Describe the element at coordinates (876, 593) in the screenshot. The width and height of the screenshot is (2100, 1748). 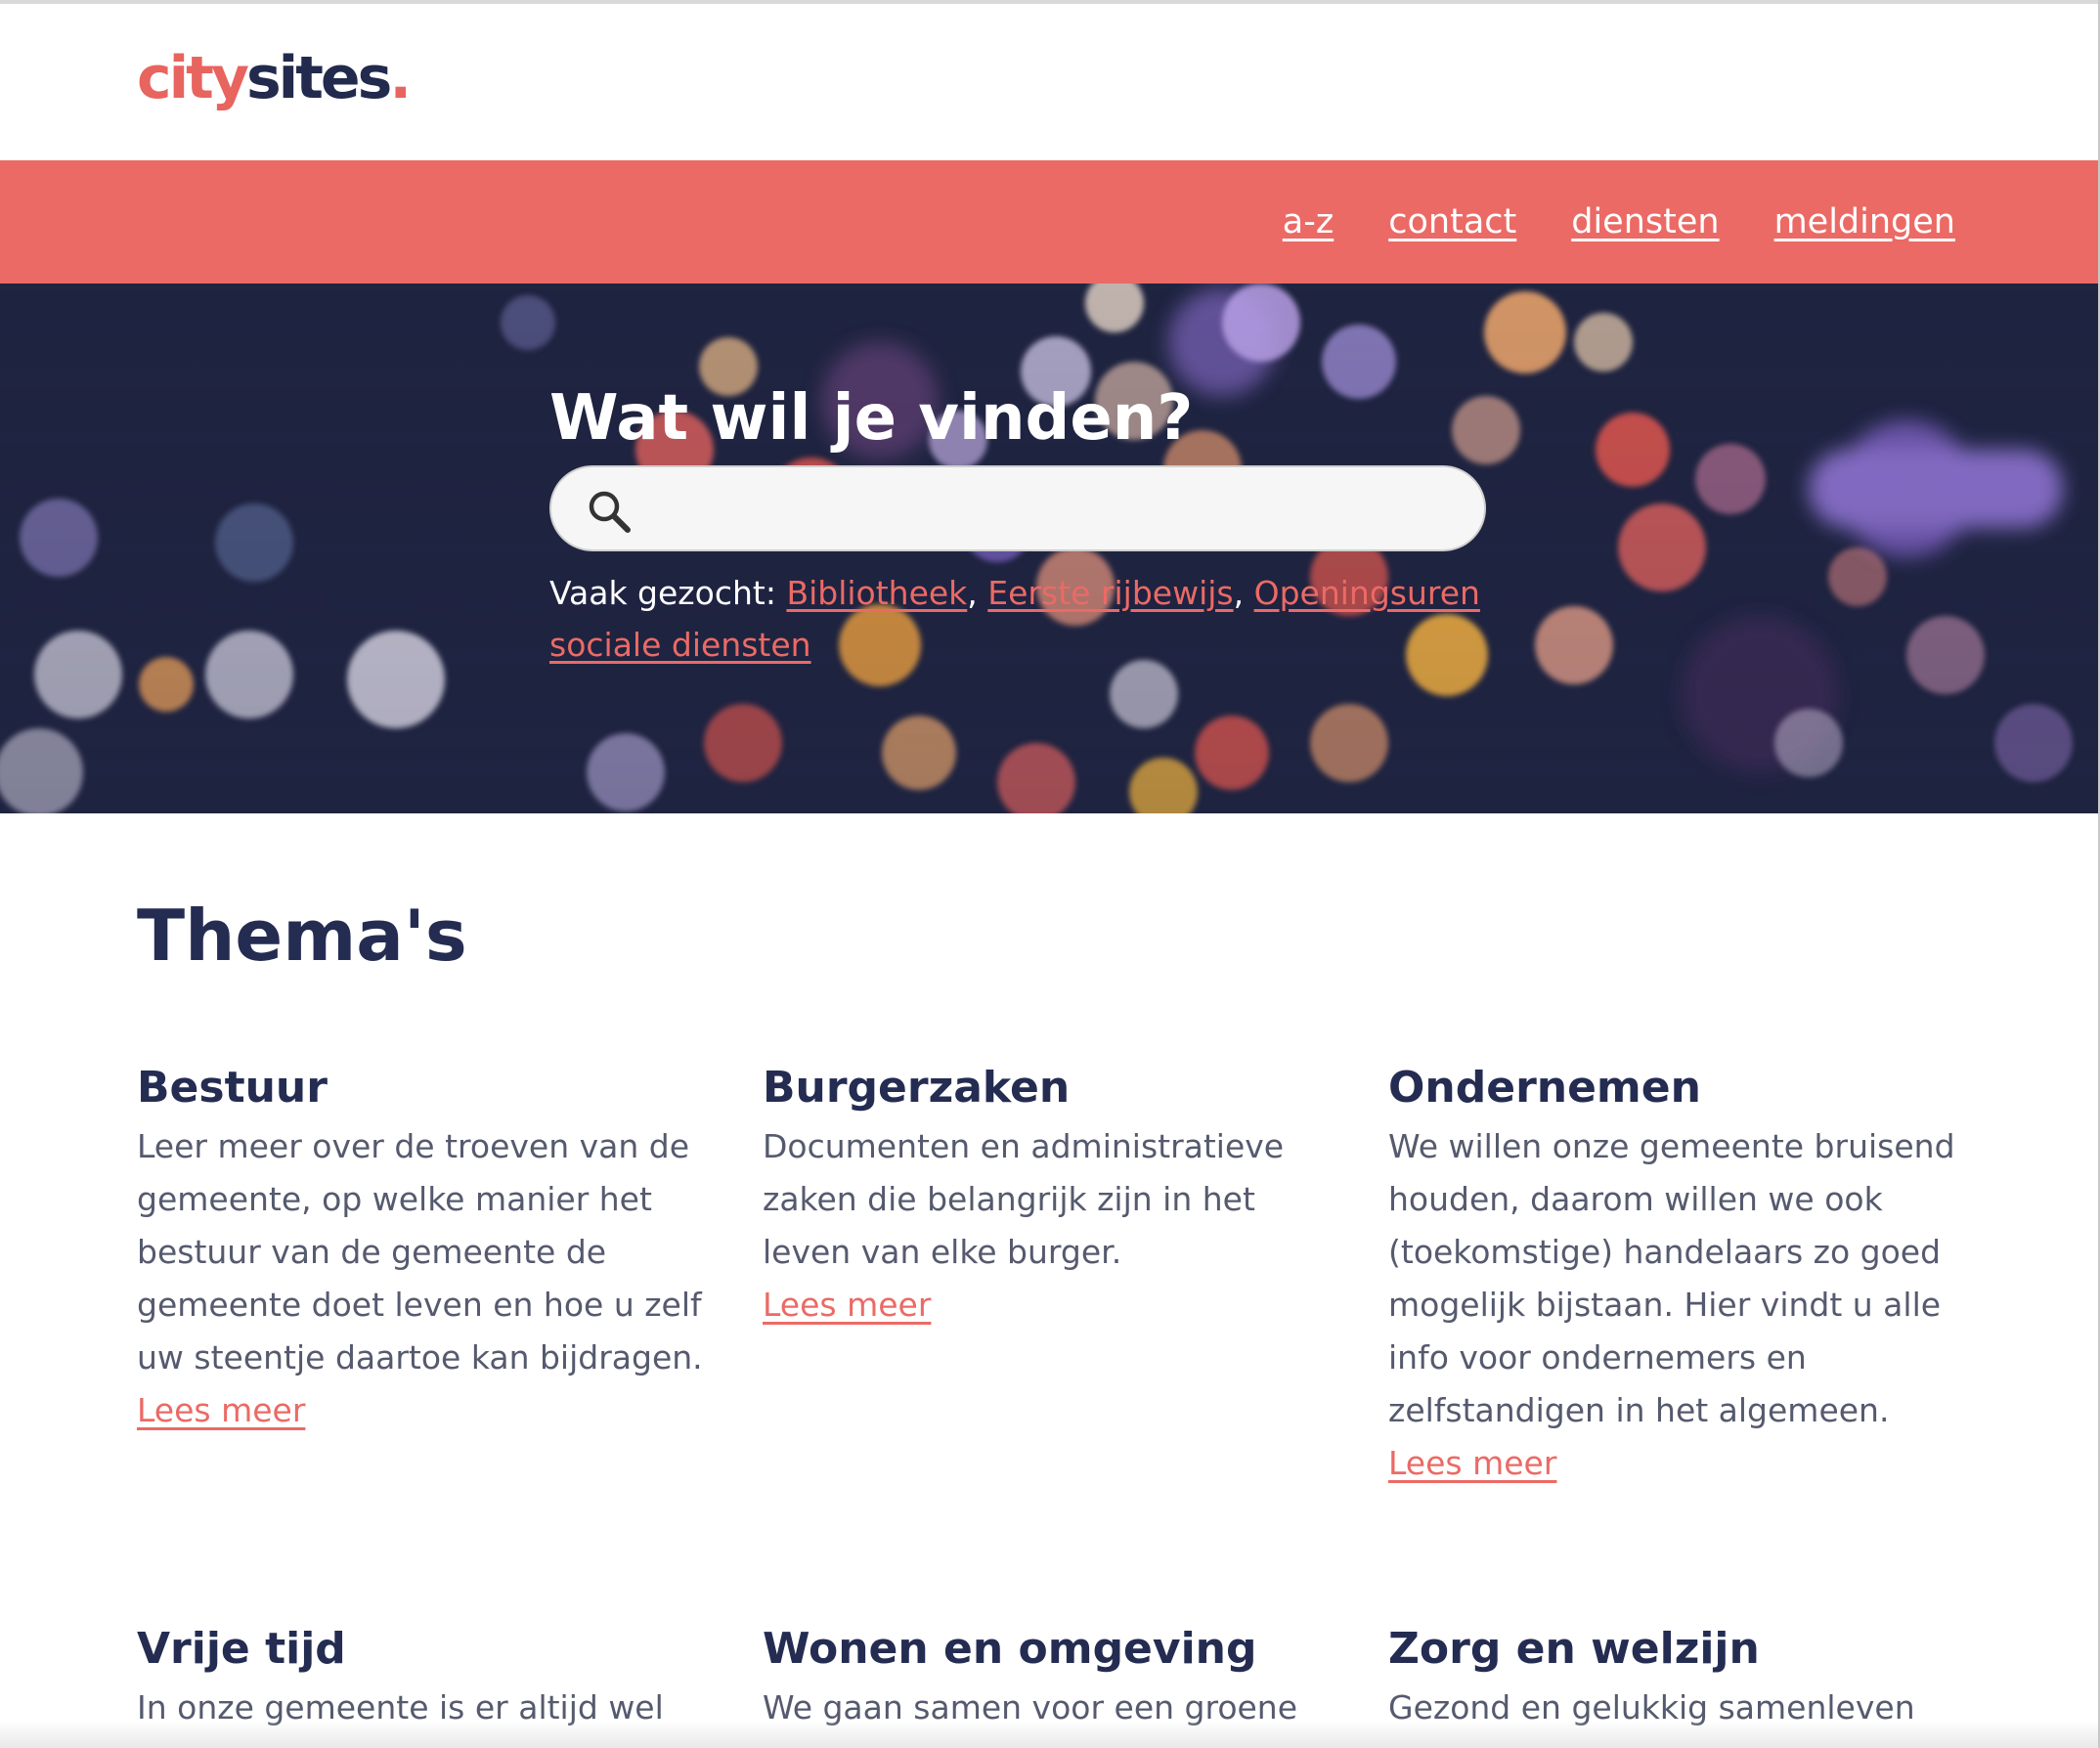
I see `popular-link-bibliotheek: Bibliotheek` at that location.